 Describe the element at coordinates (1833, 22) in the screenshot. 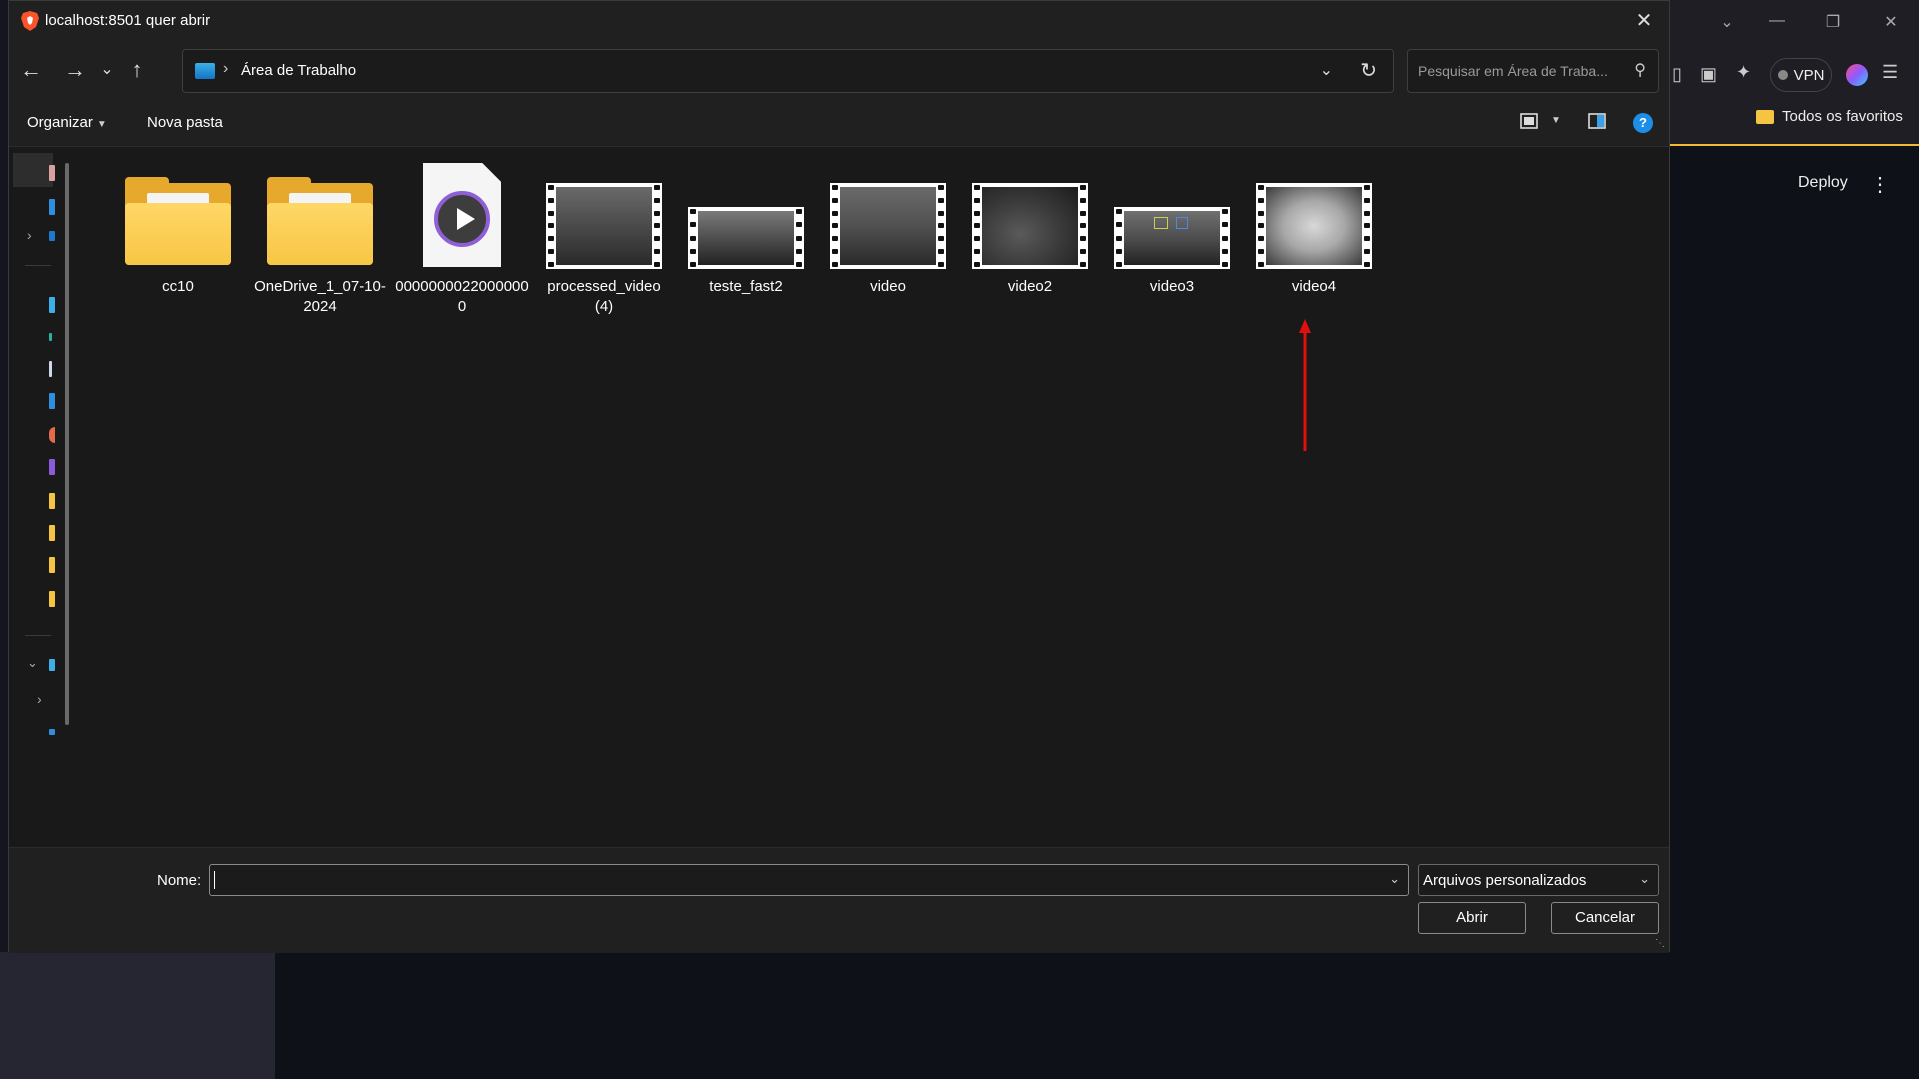

I see `restore-icon: ❐` at that location.